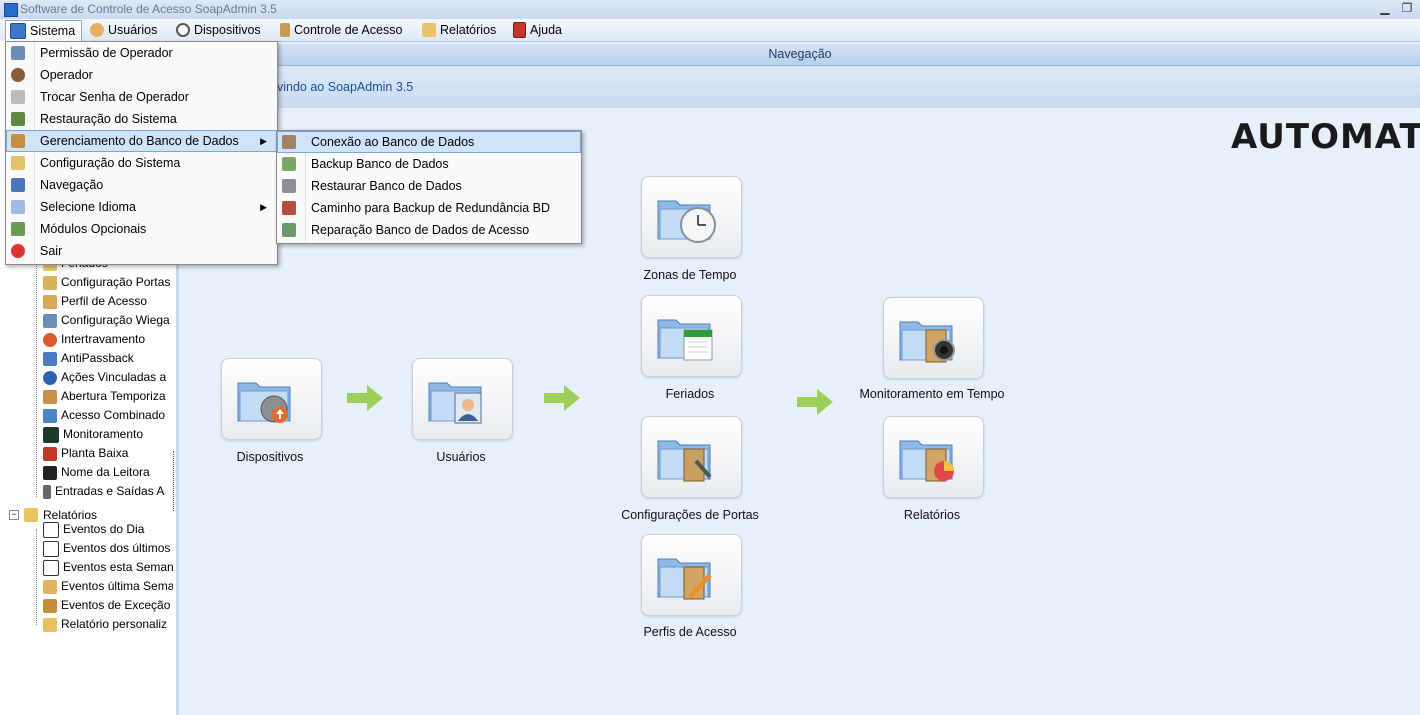  What do you see at coordinates (264, 402) in the screenshot?
I see `devices-gear-icon` at bounding box center [264, 402].